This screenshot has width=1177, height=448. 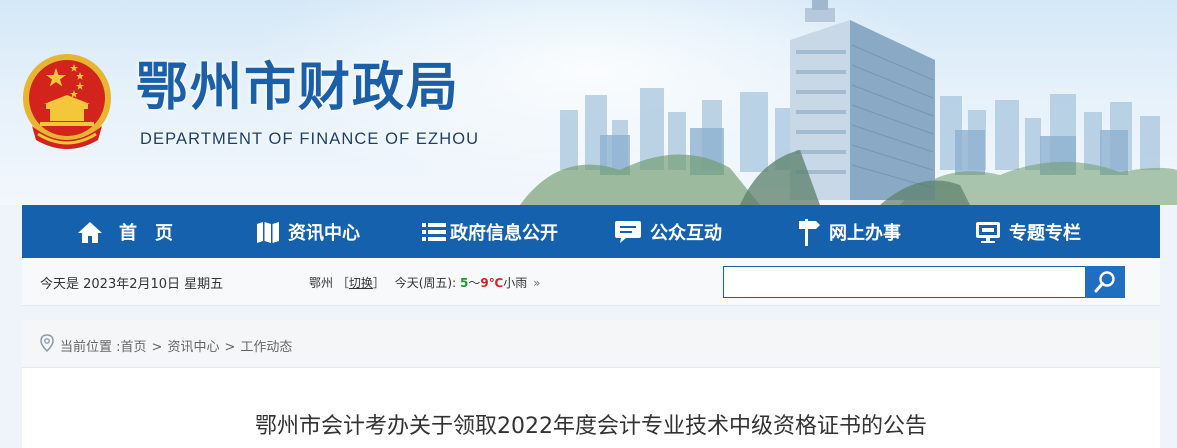 I want to click on breadcrumb-trail: 当前位置 :首页 > 资讯中心 > 工作动态, so click(x=176, y=345).